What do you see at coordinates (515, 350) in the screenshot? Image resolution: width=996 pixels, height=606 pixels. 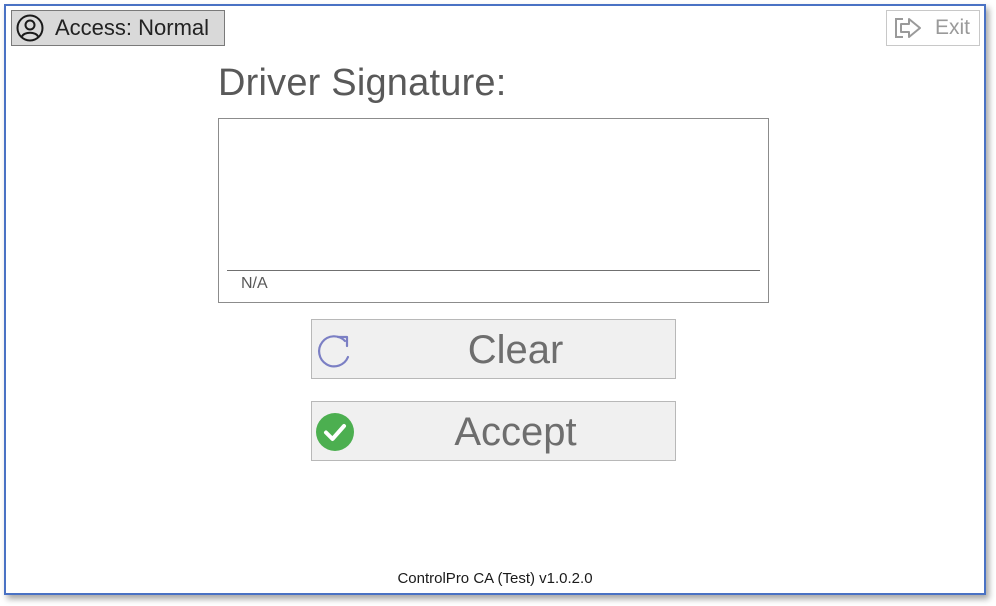 I see `clear-label: Clear` at bounding box center [515, 350].